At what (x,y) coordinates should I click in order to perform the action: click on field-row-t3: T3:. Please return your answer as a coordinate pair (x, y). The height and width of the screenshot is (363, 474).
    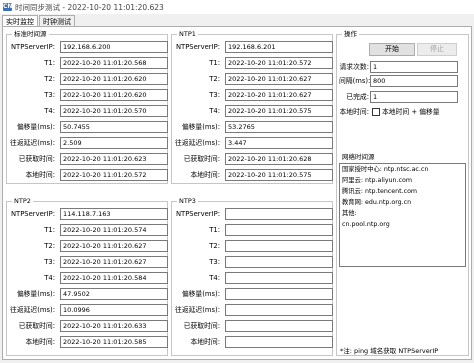
    Looking at the image, I should click on (252, 262).